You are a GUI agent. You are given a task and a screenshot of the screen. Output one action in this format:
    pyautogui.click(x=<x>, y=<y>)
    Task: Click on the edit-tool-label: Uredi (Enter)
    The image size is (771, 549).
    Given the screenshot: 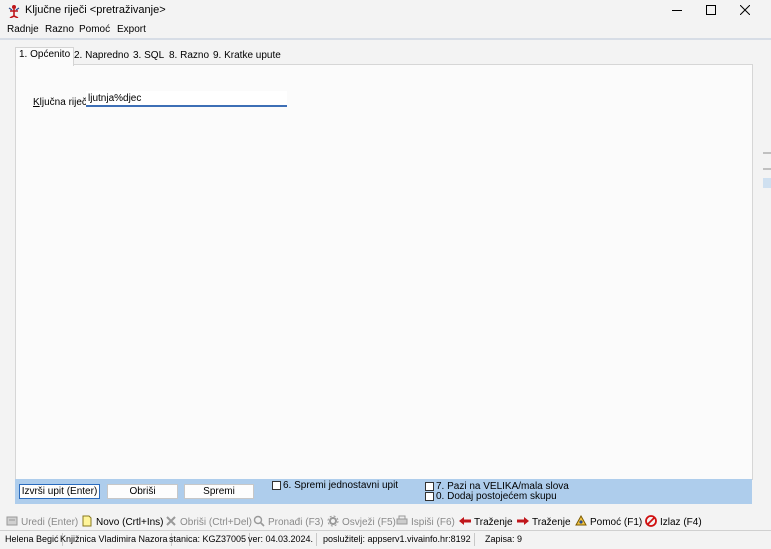 What is the action you would take?
    pyautogui.click(x=50, y=522)
    